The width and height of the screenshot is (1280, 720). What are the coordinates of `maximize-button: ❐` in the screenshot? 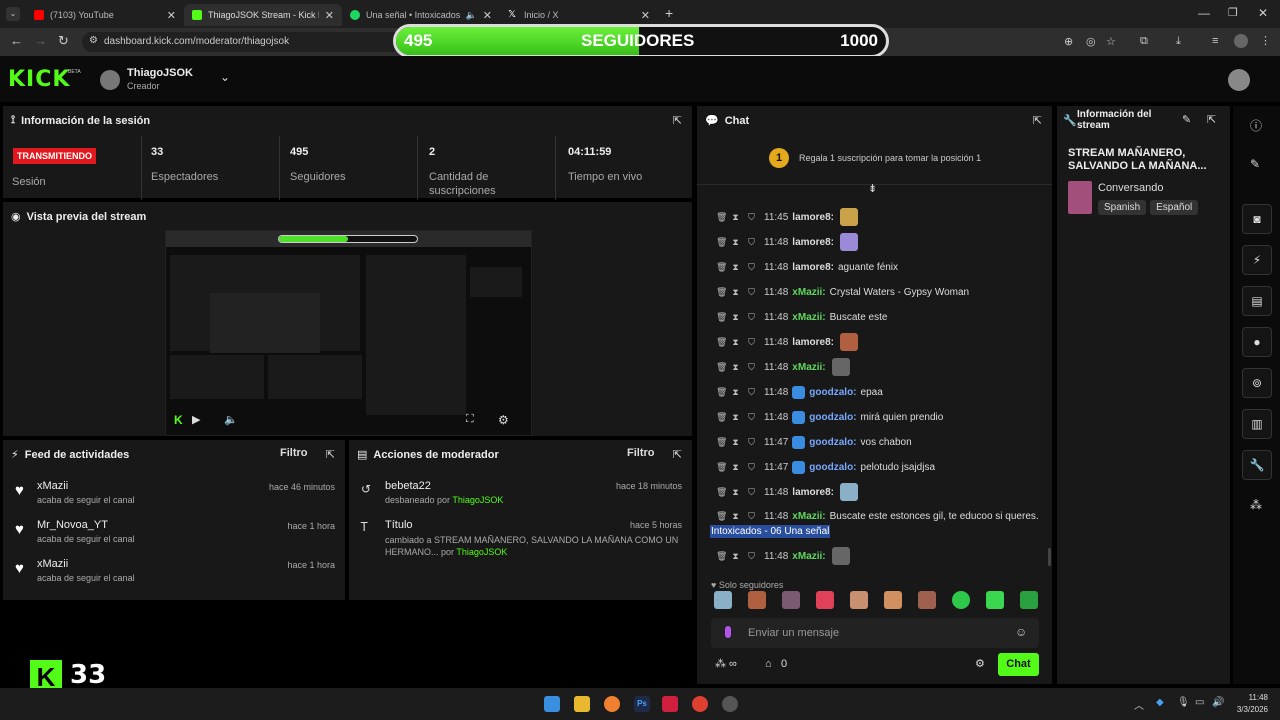 It's located at (1233, 12).